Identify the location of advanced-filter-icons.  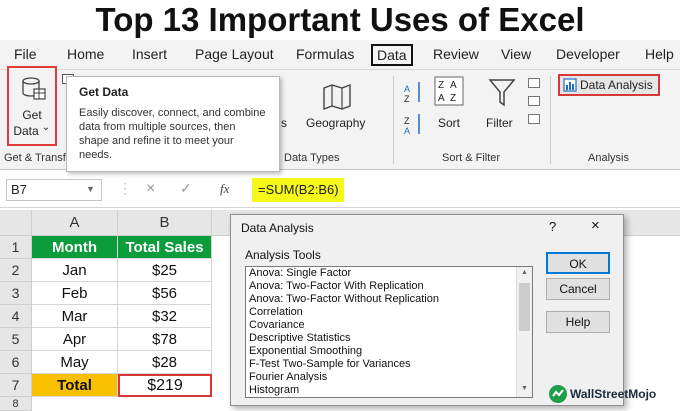
(535, 108).